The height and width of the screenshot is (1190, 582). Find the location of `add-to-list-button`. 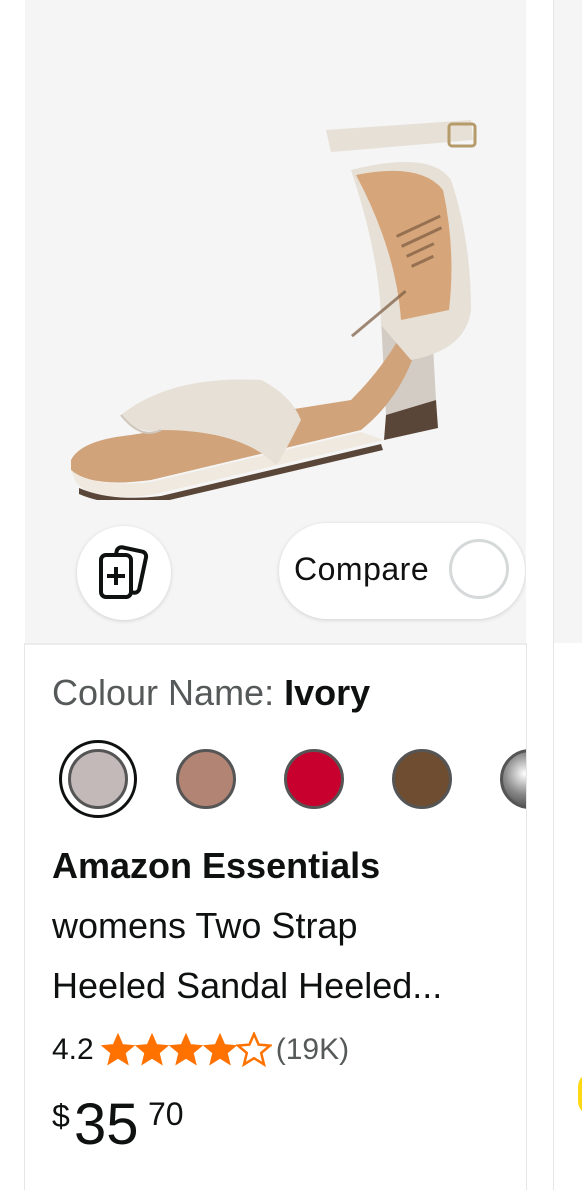

add-to-list-button is located at coordinates (124, 573).